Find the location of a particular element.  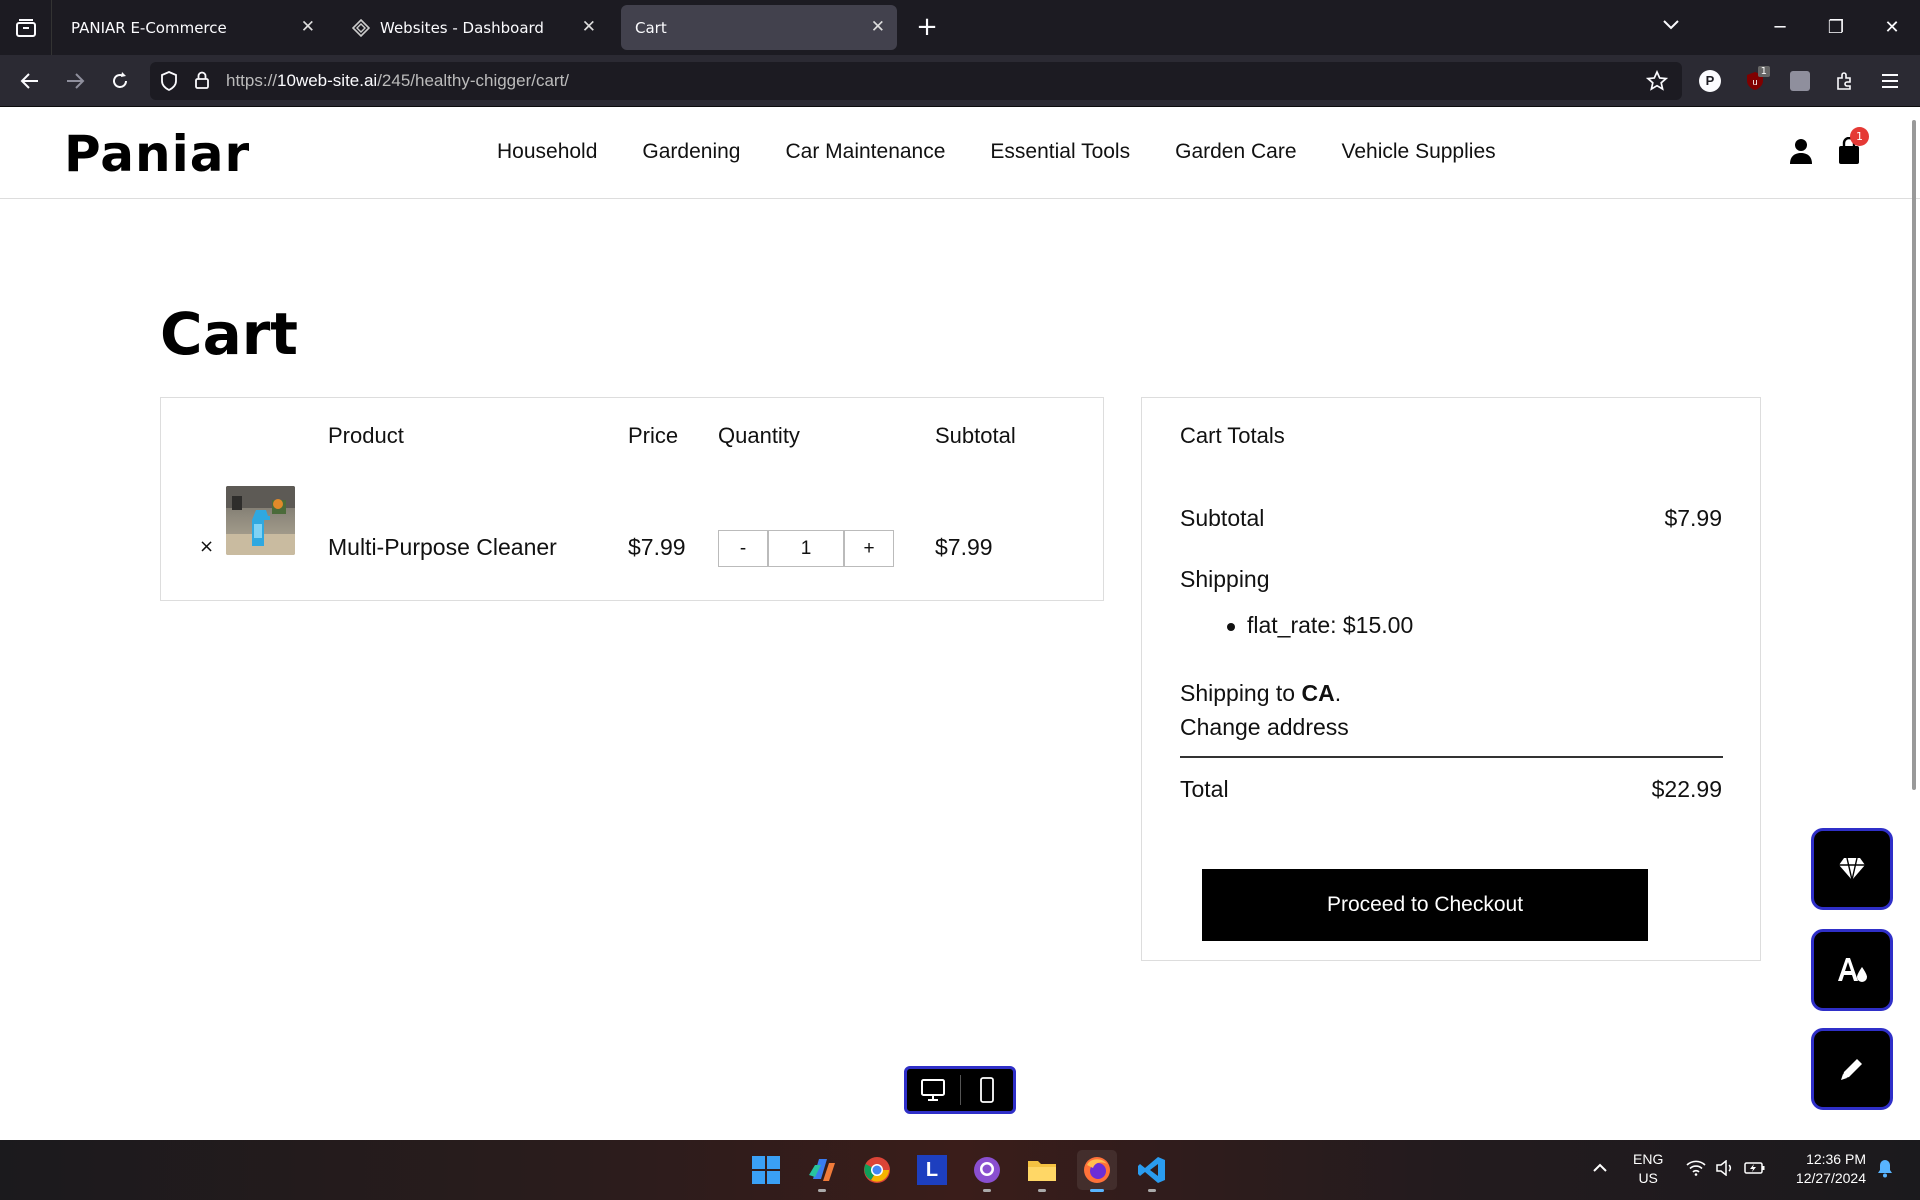

volume-icon is located at coordinates (1725, 1169).